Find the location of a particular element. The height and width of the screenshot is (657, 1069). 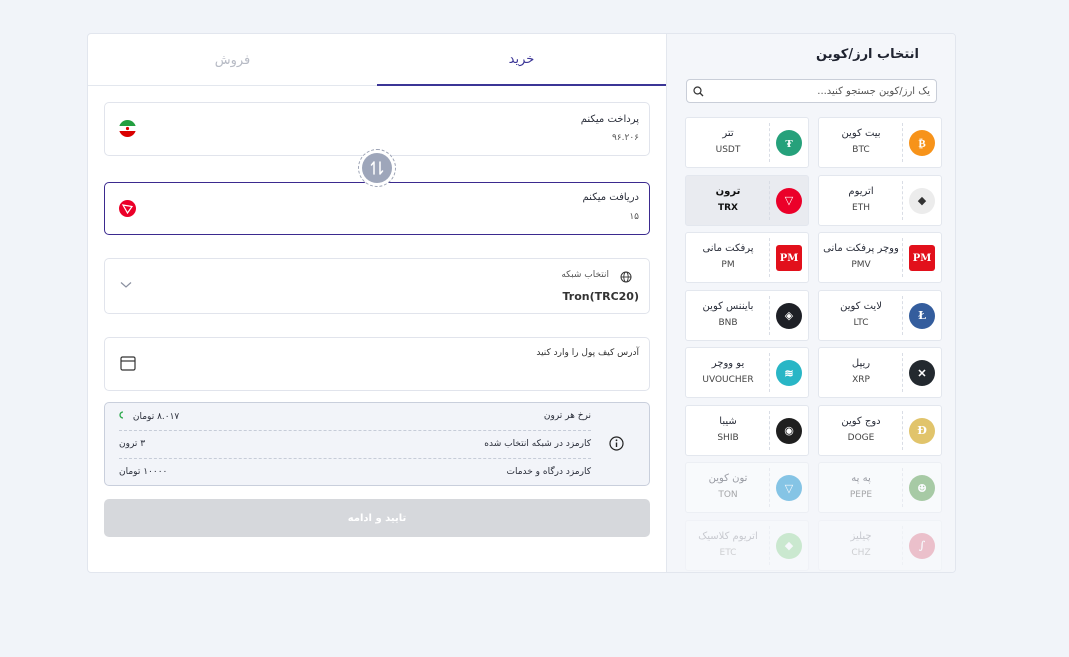

network-select: انتخاب شبکه Tron(TRC20) is located at coordinates (377, 286).